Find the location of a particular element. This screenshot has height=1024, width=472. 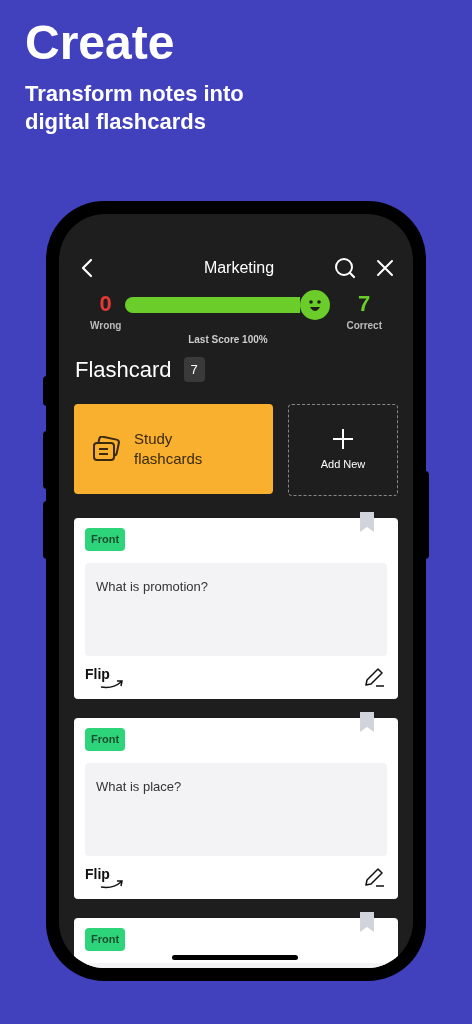

back-icon is located at coordinates (87, 268).